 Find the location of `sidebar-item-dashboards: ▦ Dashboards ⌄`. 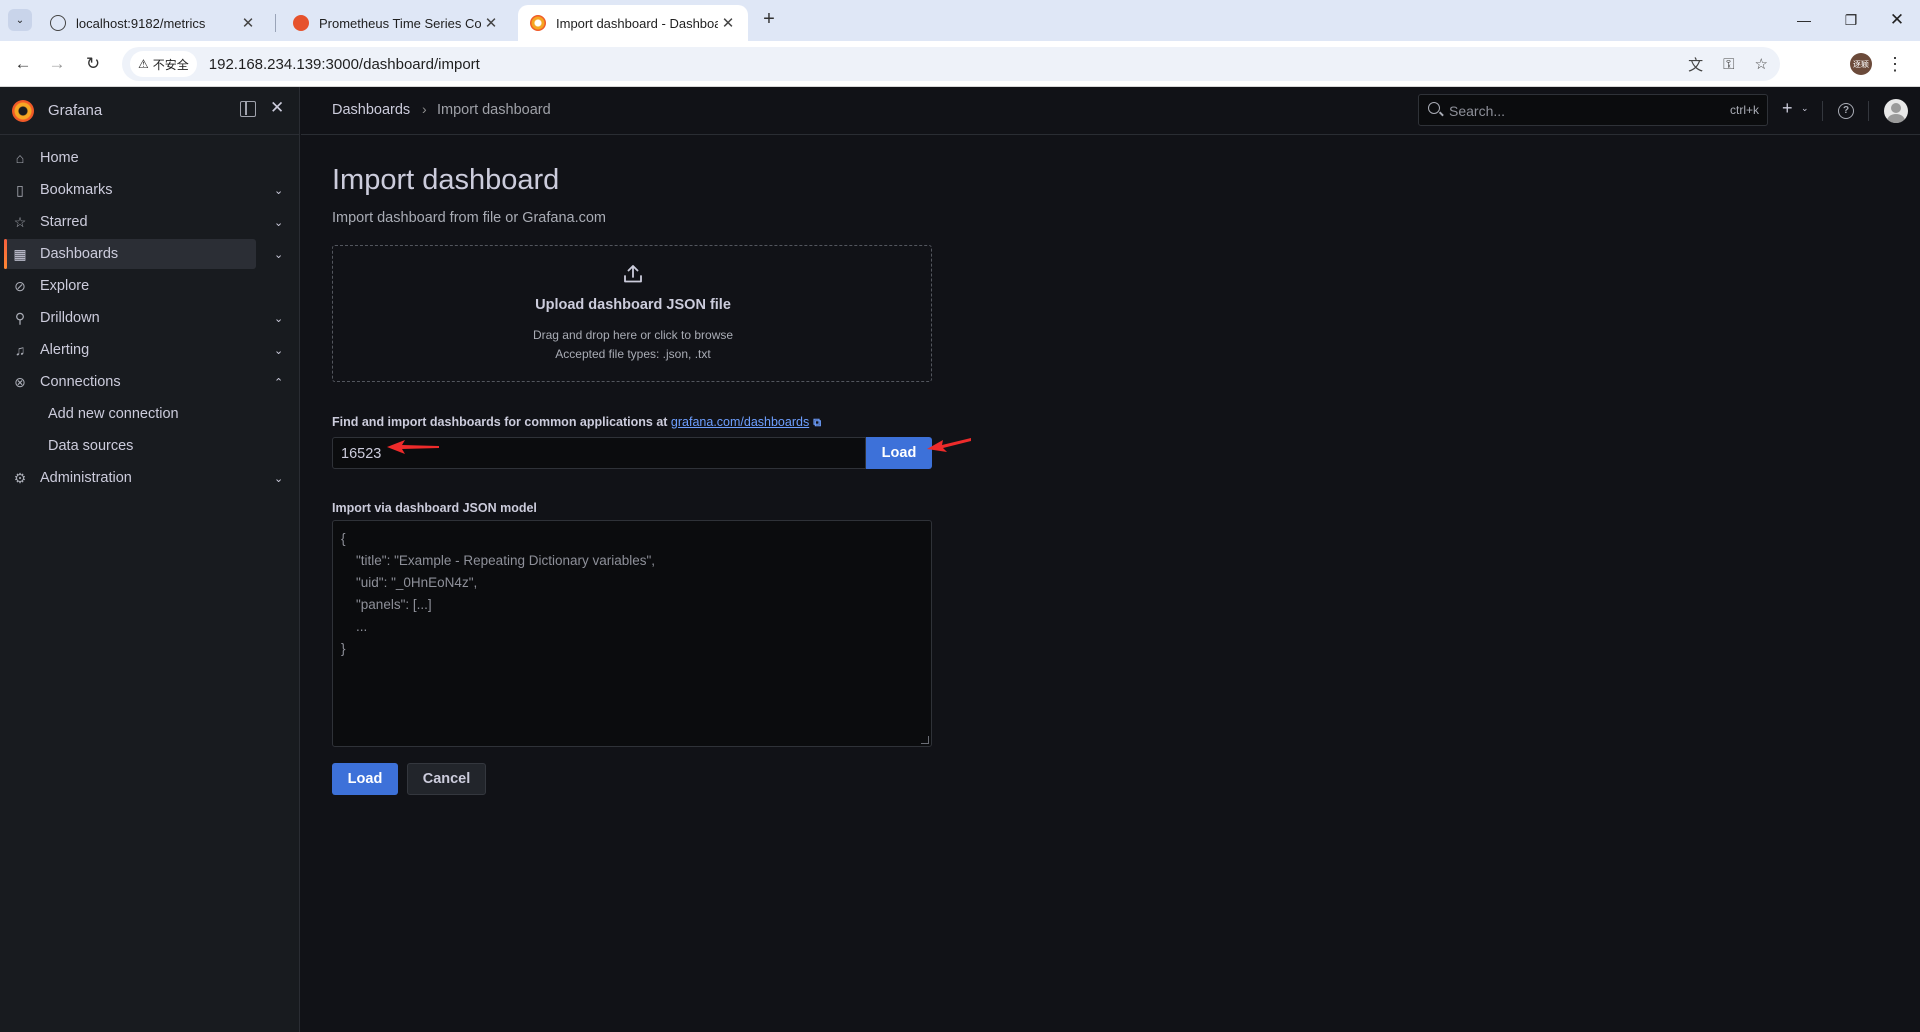

sidebar-item-dashboards: ▦ Dashboards ⌄ is located at coordinates (150, 254).